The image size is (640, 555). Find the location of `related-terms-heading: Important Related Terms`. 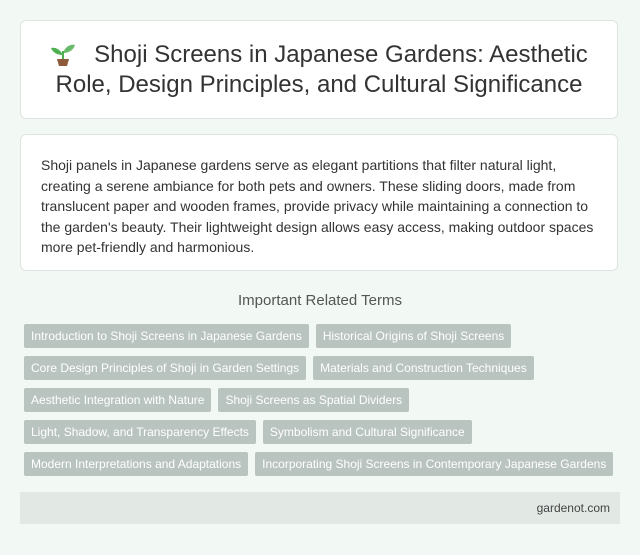

related-terms-heading: Important Related Terms is located at coordinates (320, 300).